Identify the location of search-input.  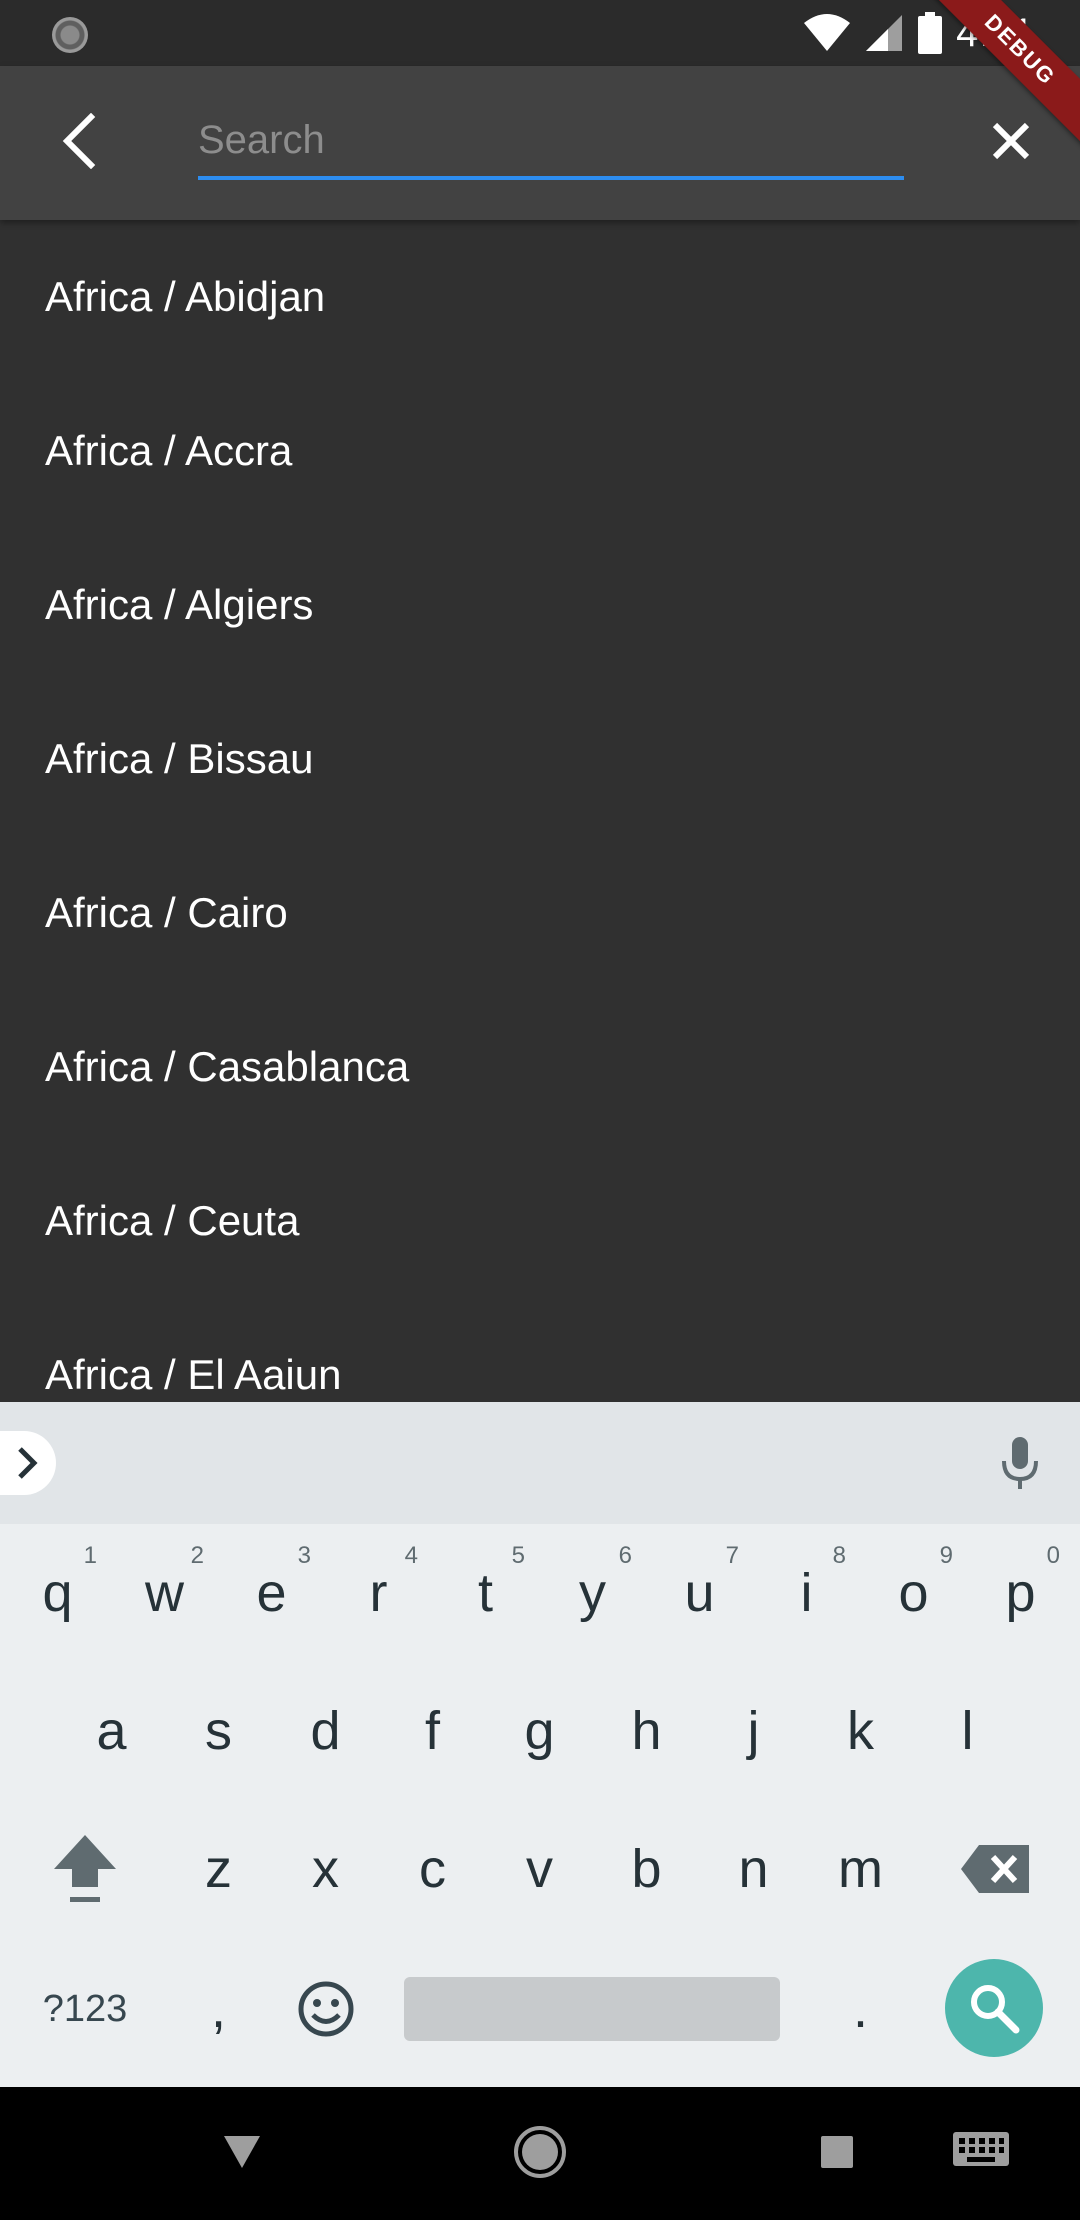
(551, 145).